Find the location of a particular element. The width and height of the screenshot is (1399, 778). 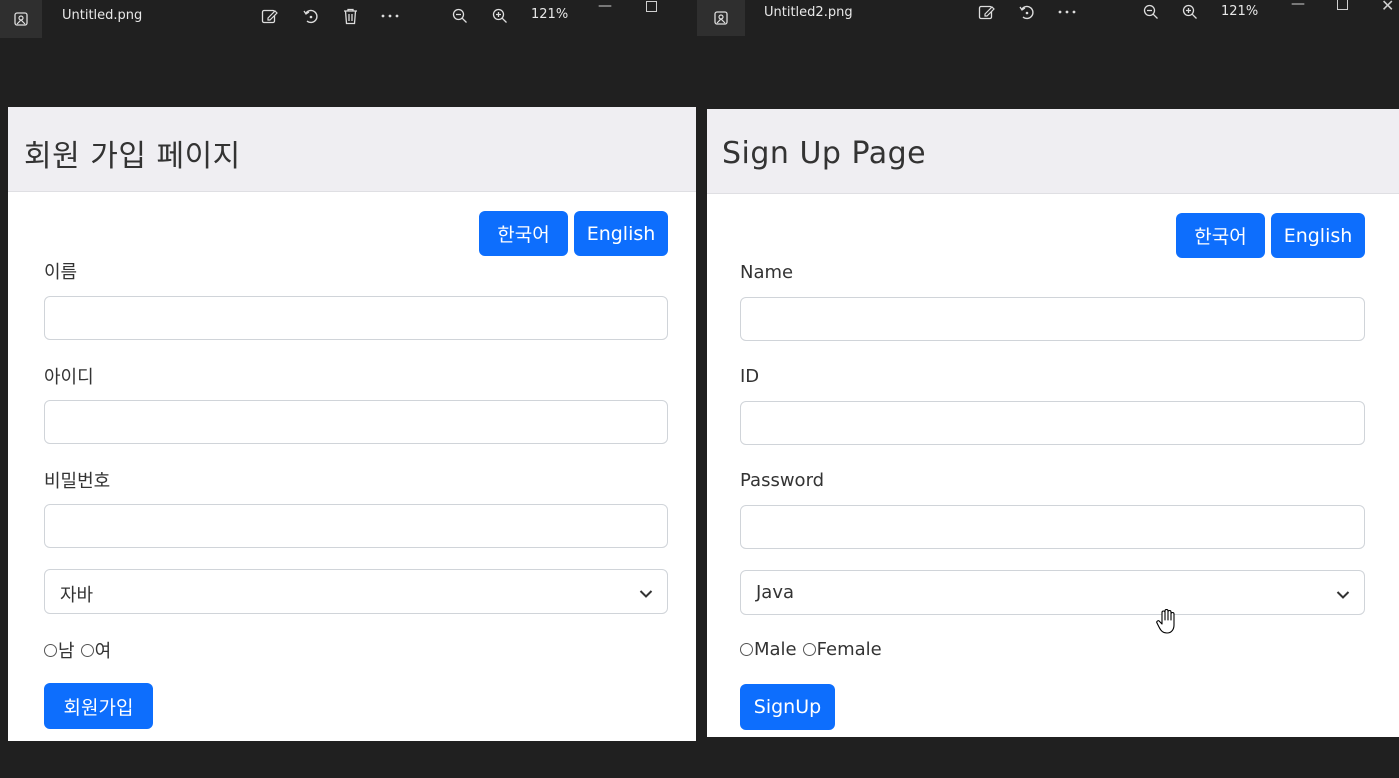

gender-radio-group: Male Female is located at coordinates (811, 649).